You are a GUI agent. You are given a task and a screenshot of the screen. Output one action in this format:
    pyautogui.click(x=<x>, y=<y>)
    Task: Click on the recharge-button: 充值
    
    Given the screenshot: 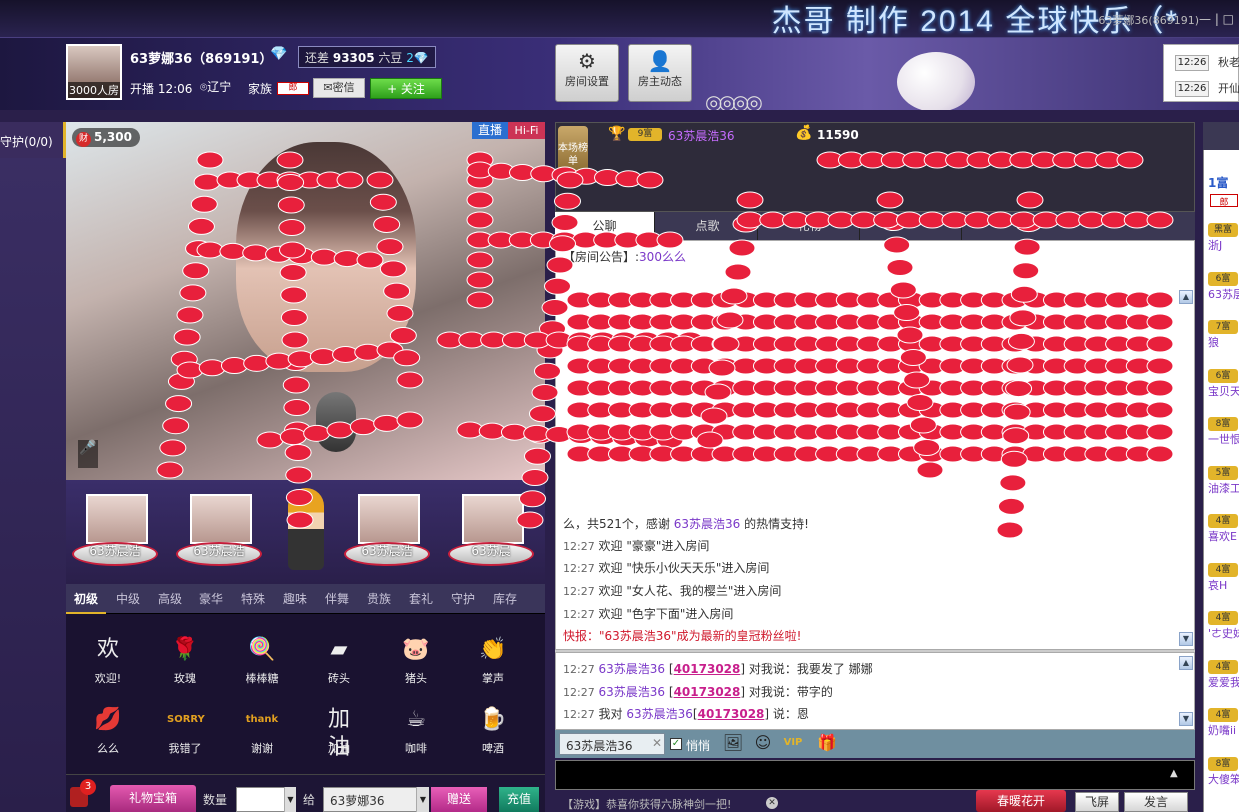 What is the action you would take?
    pyautogui.click(x=519, y=799)
    